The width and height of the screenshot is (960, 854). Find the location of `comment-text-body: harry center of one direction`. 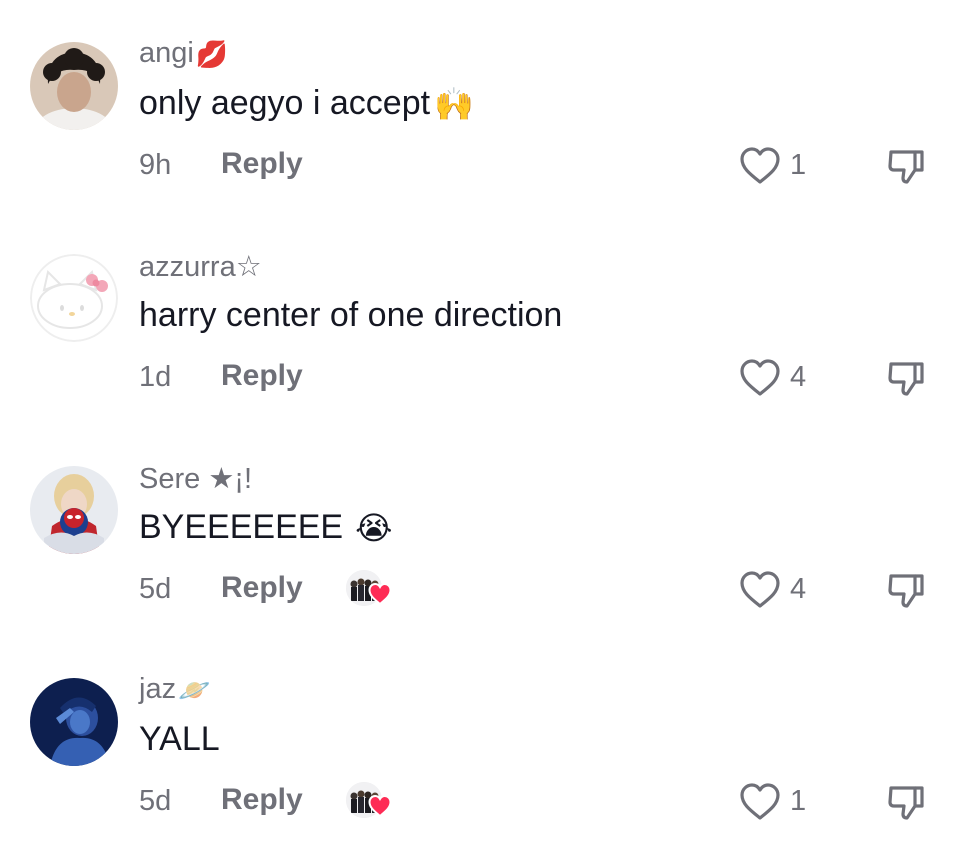

comment-text-body: harry center of one direction is located at coordinates (351, 315).